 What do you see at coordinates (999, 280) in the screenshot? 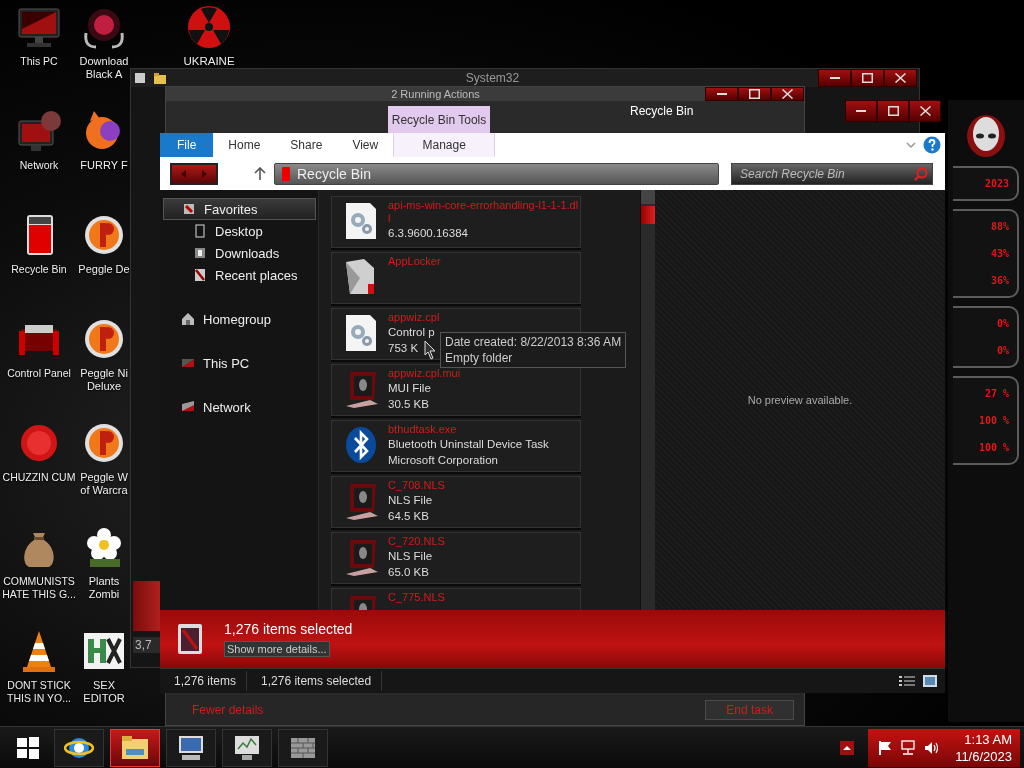
I see `gadget-reading: 36%` at bounding box center [999, 280].